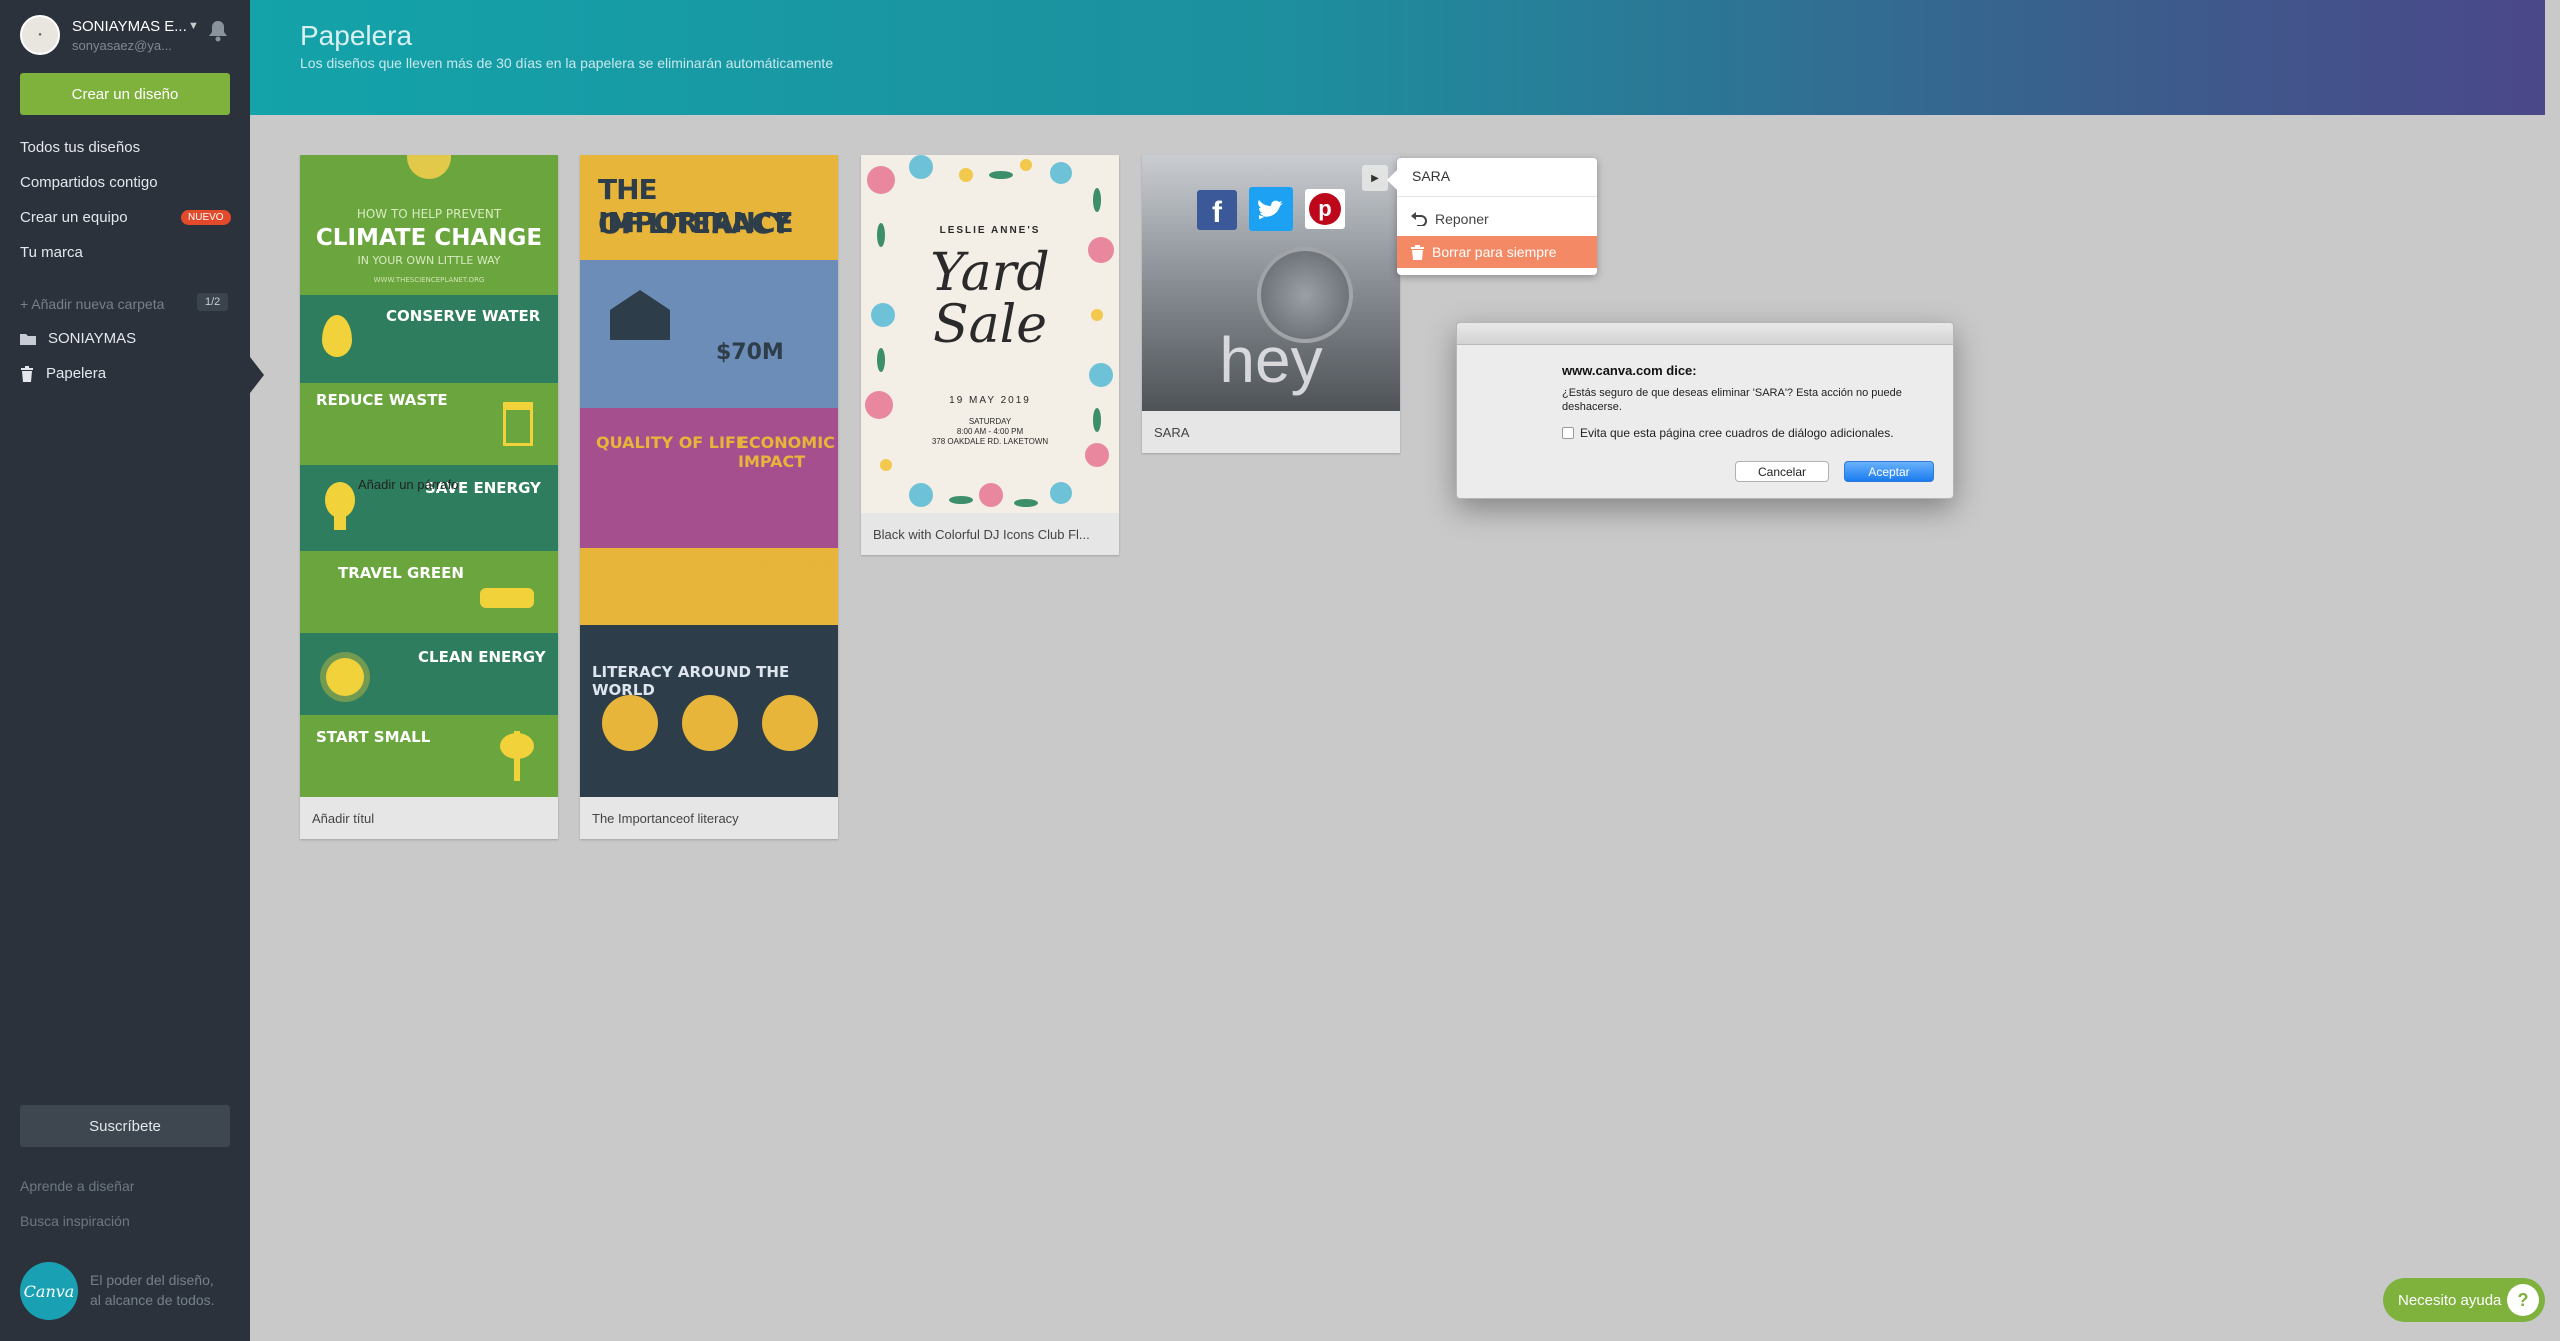 The width and height of the screenshot is (2560, 1341). What do you see at coordinates (990, 230) in the screenshot?
I see `thumb-text: LESLIE ANNE'S` at bounding box center [990, 230].